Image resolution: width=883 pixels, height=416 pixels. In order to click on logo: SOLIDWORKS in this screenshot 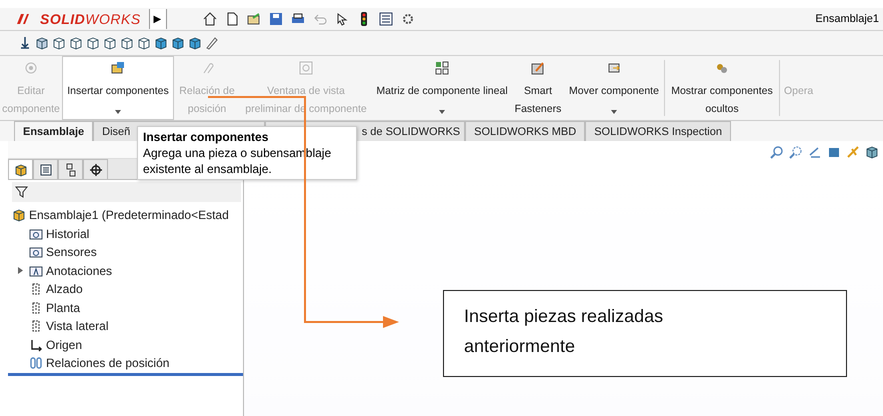, I will do `click(90, 19)`.